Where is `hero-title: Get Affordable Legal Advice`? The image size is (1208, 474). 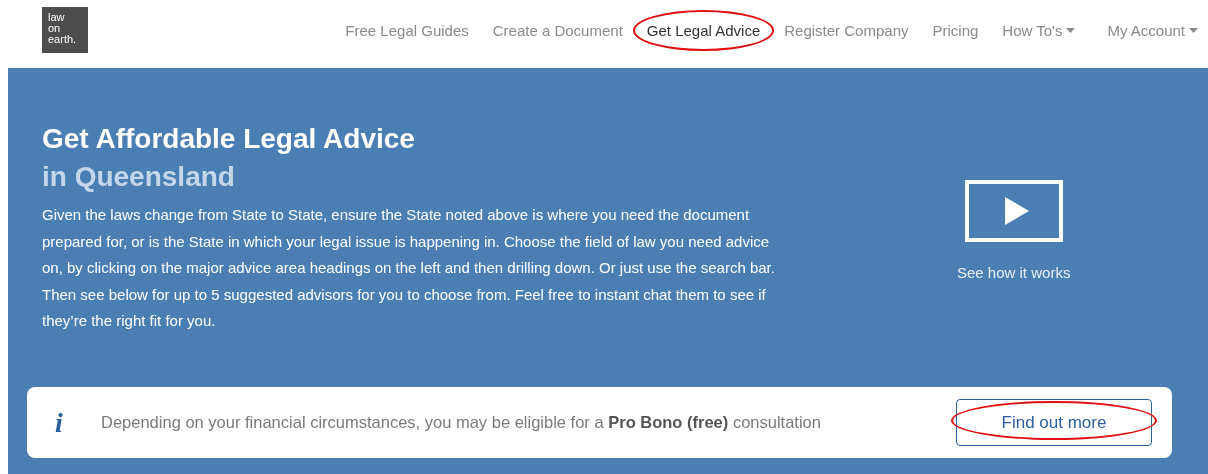 hero-title: Get Affordable Legal Advice is located at coordinates (229, 139).